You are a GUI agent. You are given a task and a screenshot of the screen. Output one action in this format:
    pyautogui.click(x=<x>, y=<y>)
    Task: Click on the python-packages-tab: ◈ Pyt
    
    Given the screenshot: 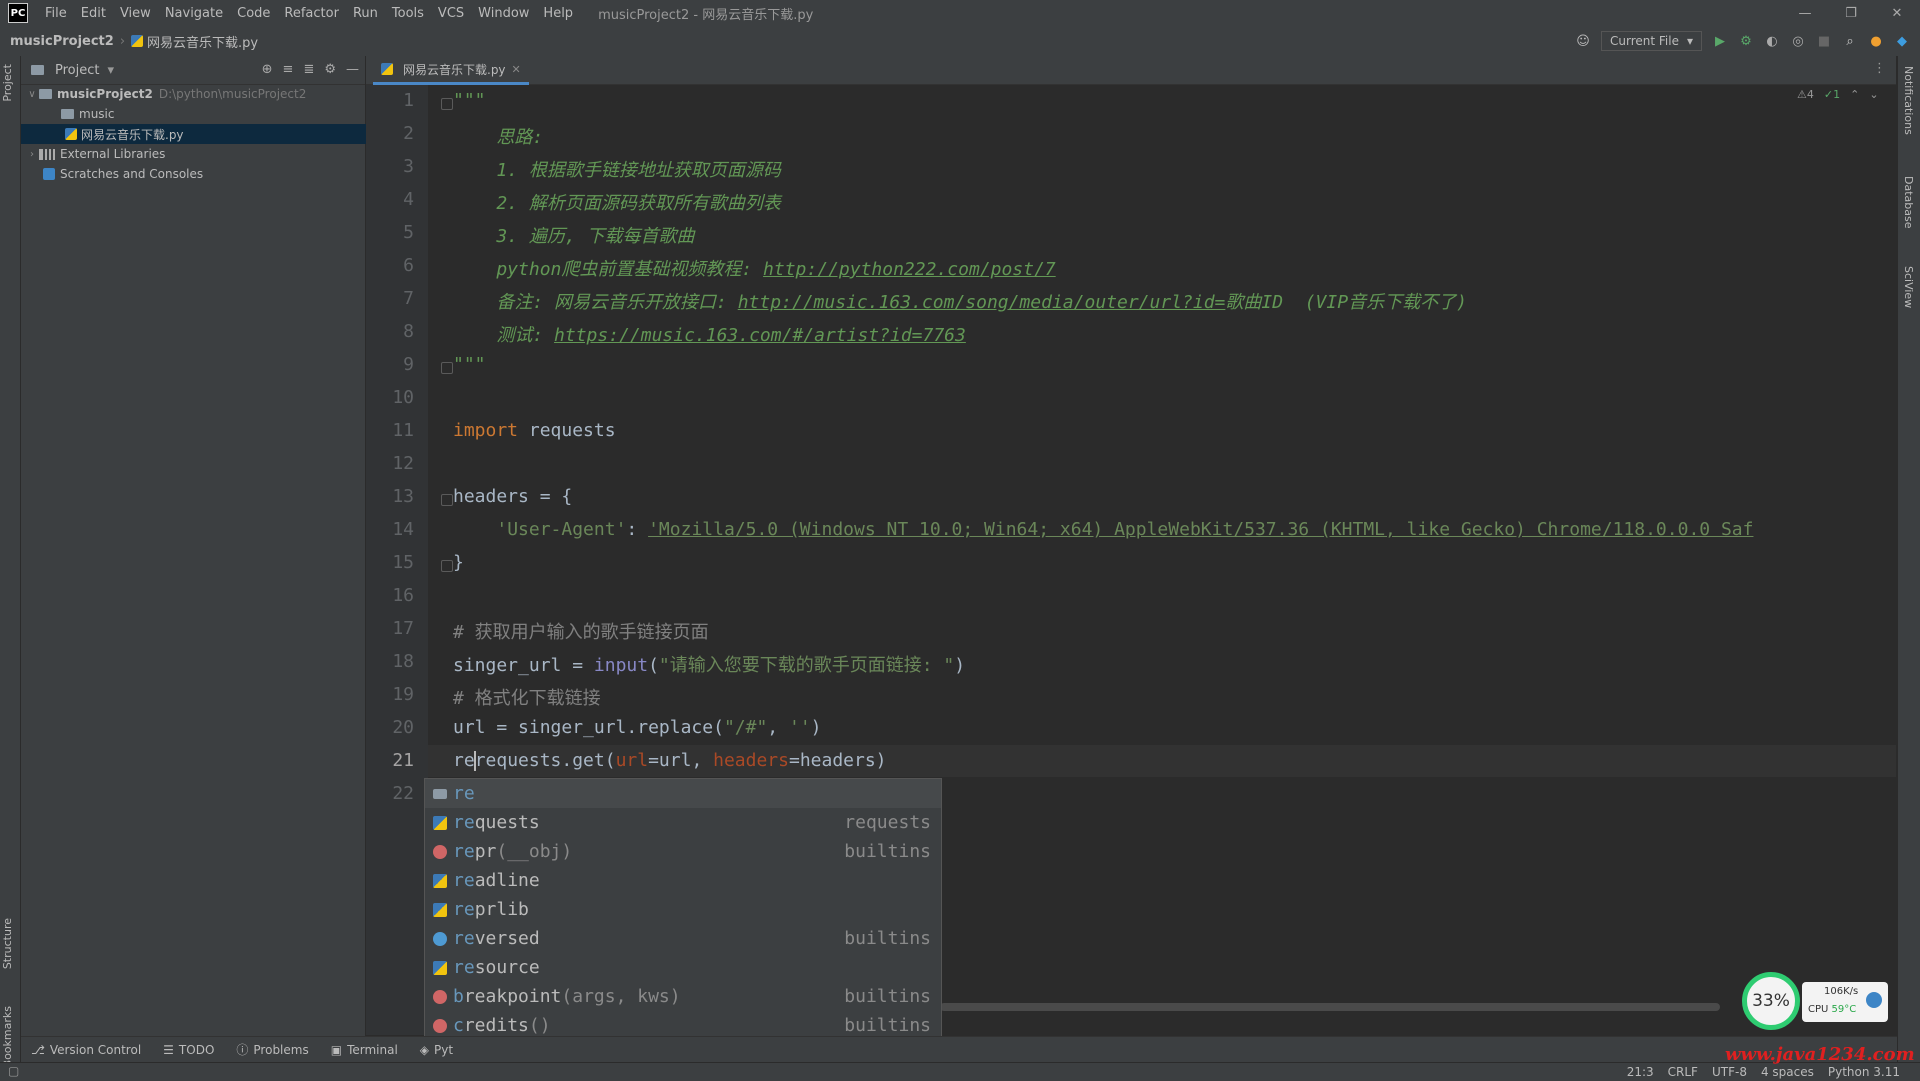 What is the action you would take?
    pyautogui.click(x=436, y=1050)
    